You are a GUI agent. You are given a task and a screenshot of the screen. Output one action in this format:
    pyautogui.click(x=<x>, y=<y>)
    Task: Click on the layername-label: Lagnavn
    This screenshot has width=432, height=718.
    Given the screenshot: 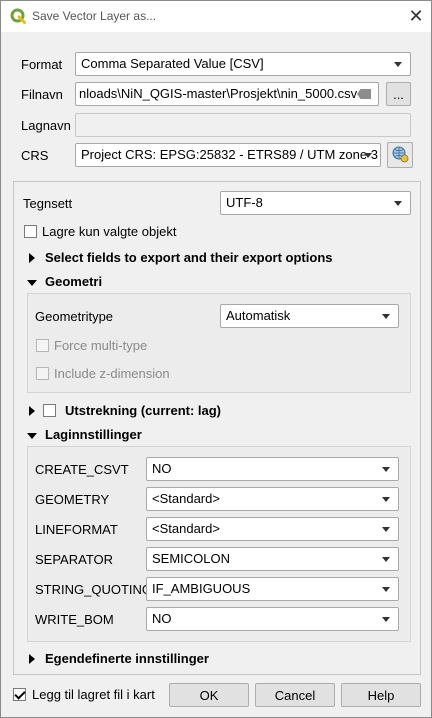 What is the action you would take?
    pyautogui.click(x=46, y=125)
    